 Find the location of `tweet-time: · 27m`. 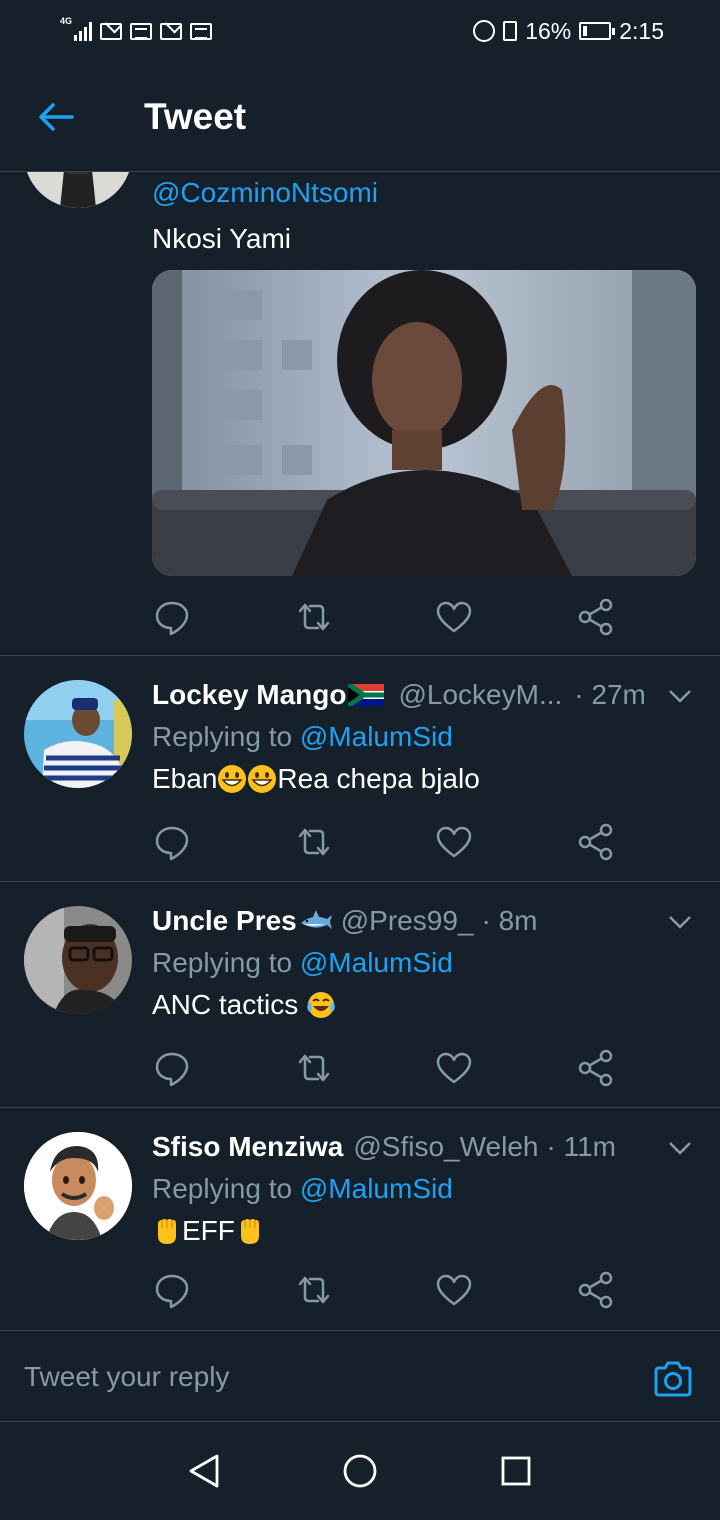

tweet-time: · 27m is located at coordinates (610, 695).